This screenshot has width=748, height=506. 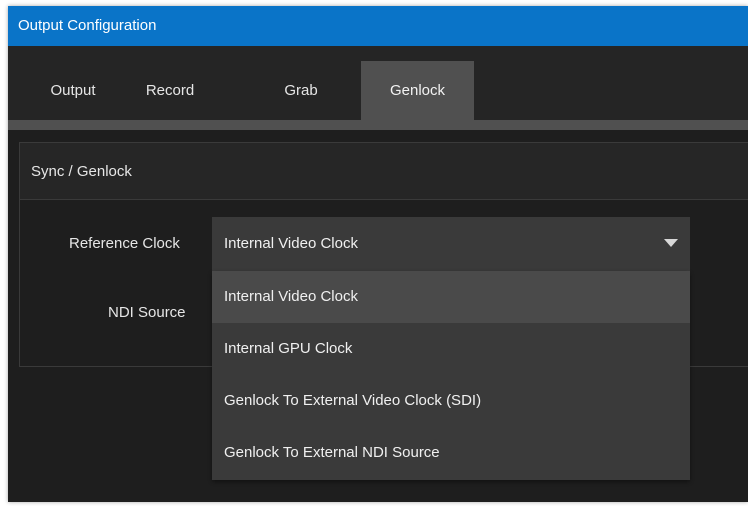 I want to click on option-genlock-external-video-clock: Genlock To External Video Clock (SDI), so click(x=451, y=401).